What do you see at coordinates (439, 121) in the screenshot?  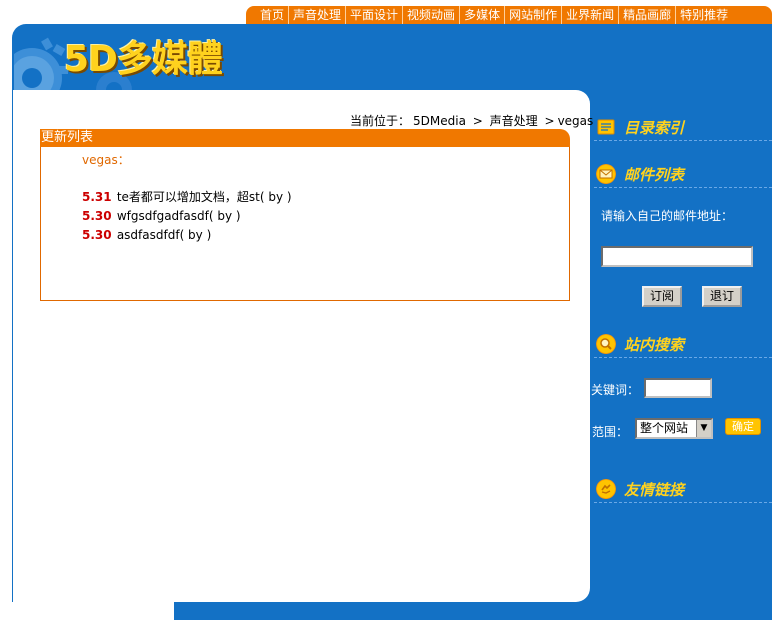 I see `breadcrumb-site: 5DMedia` at bounding box center [439, 121].